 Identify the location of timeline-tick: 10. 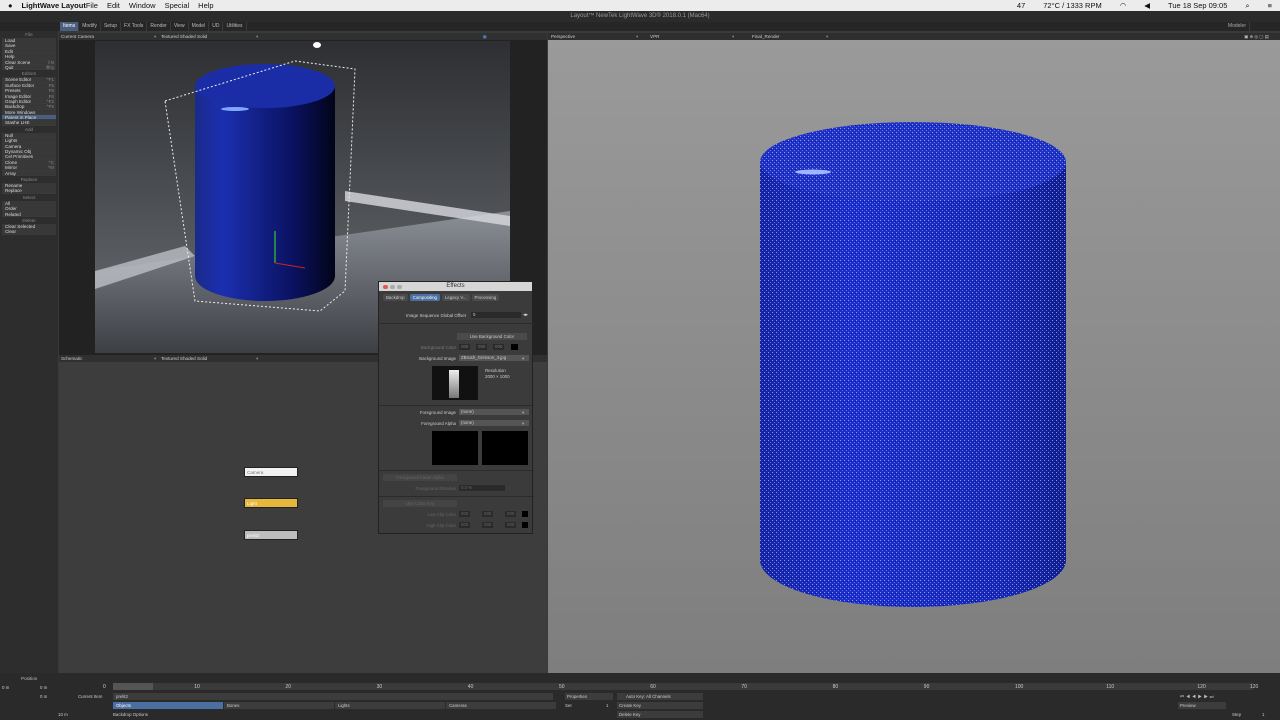
(197, 687).